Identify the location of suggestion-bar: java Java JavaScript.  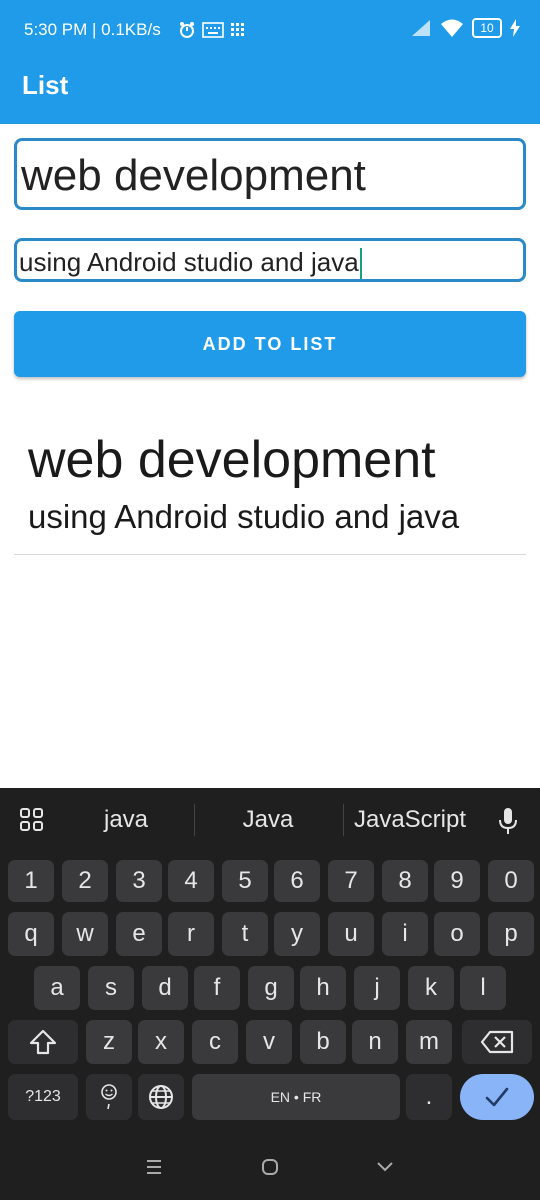
(270, 820).